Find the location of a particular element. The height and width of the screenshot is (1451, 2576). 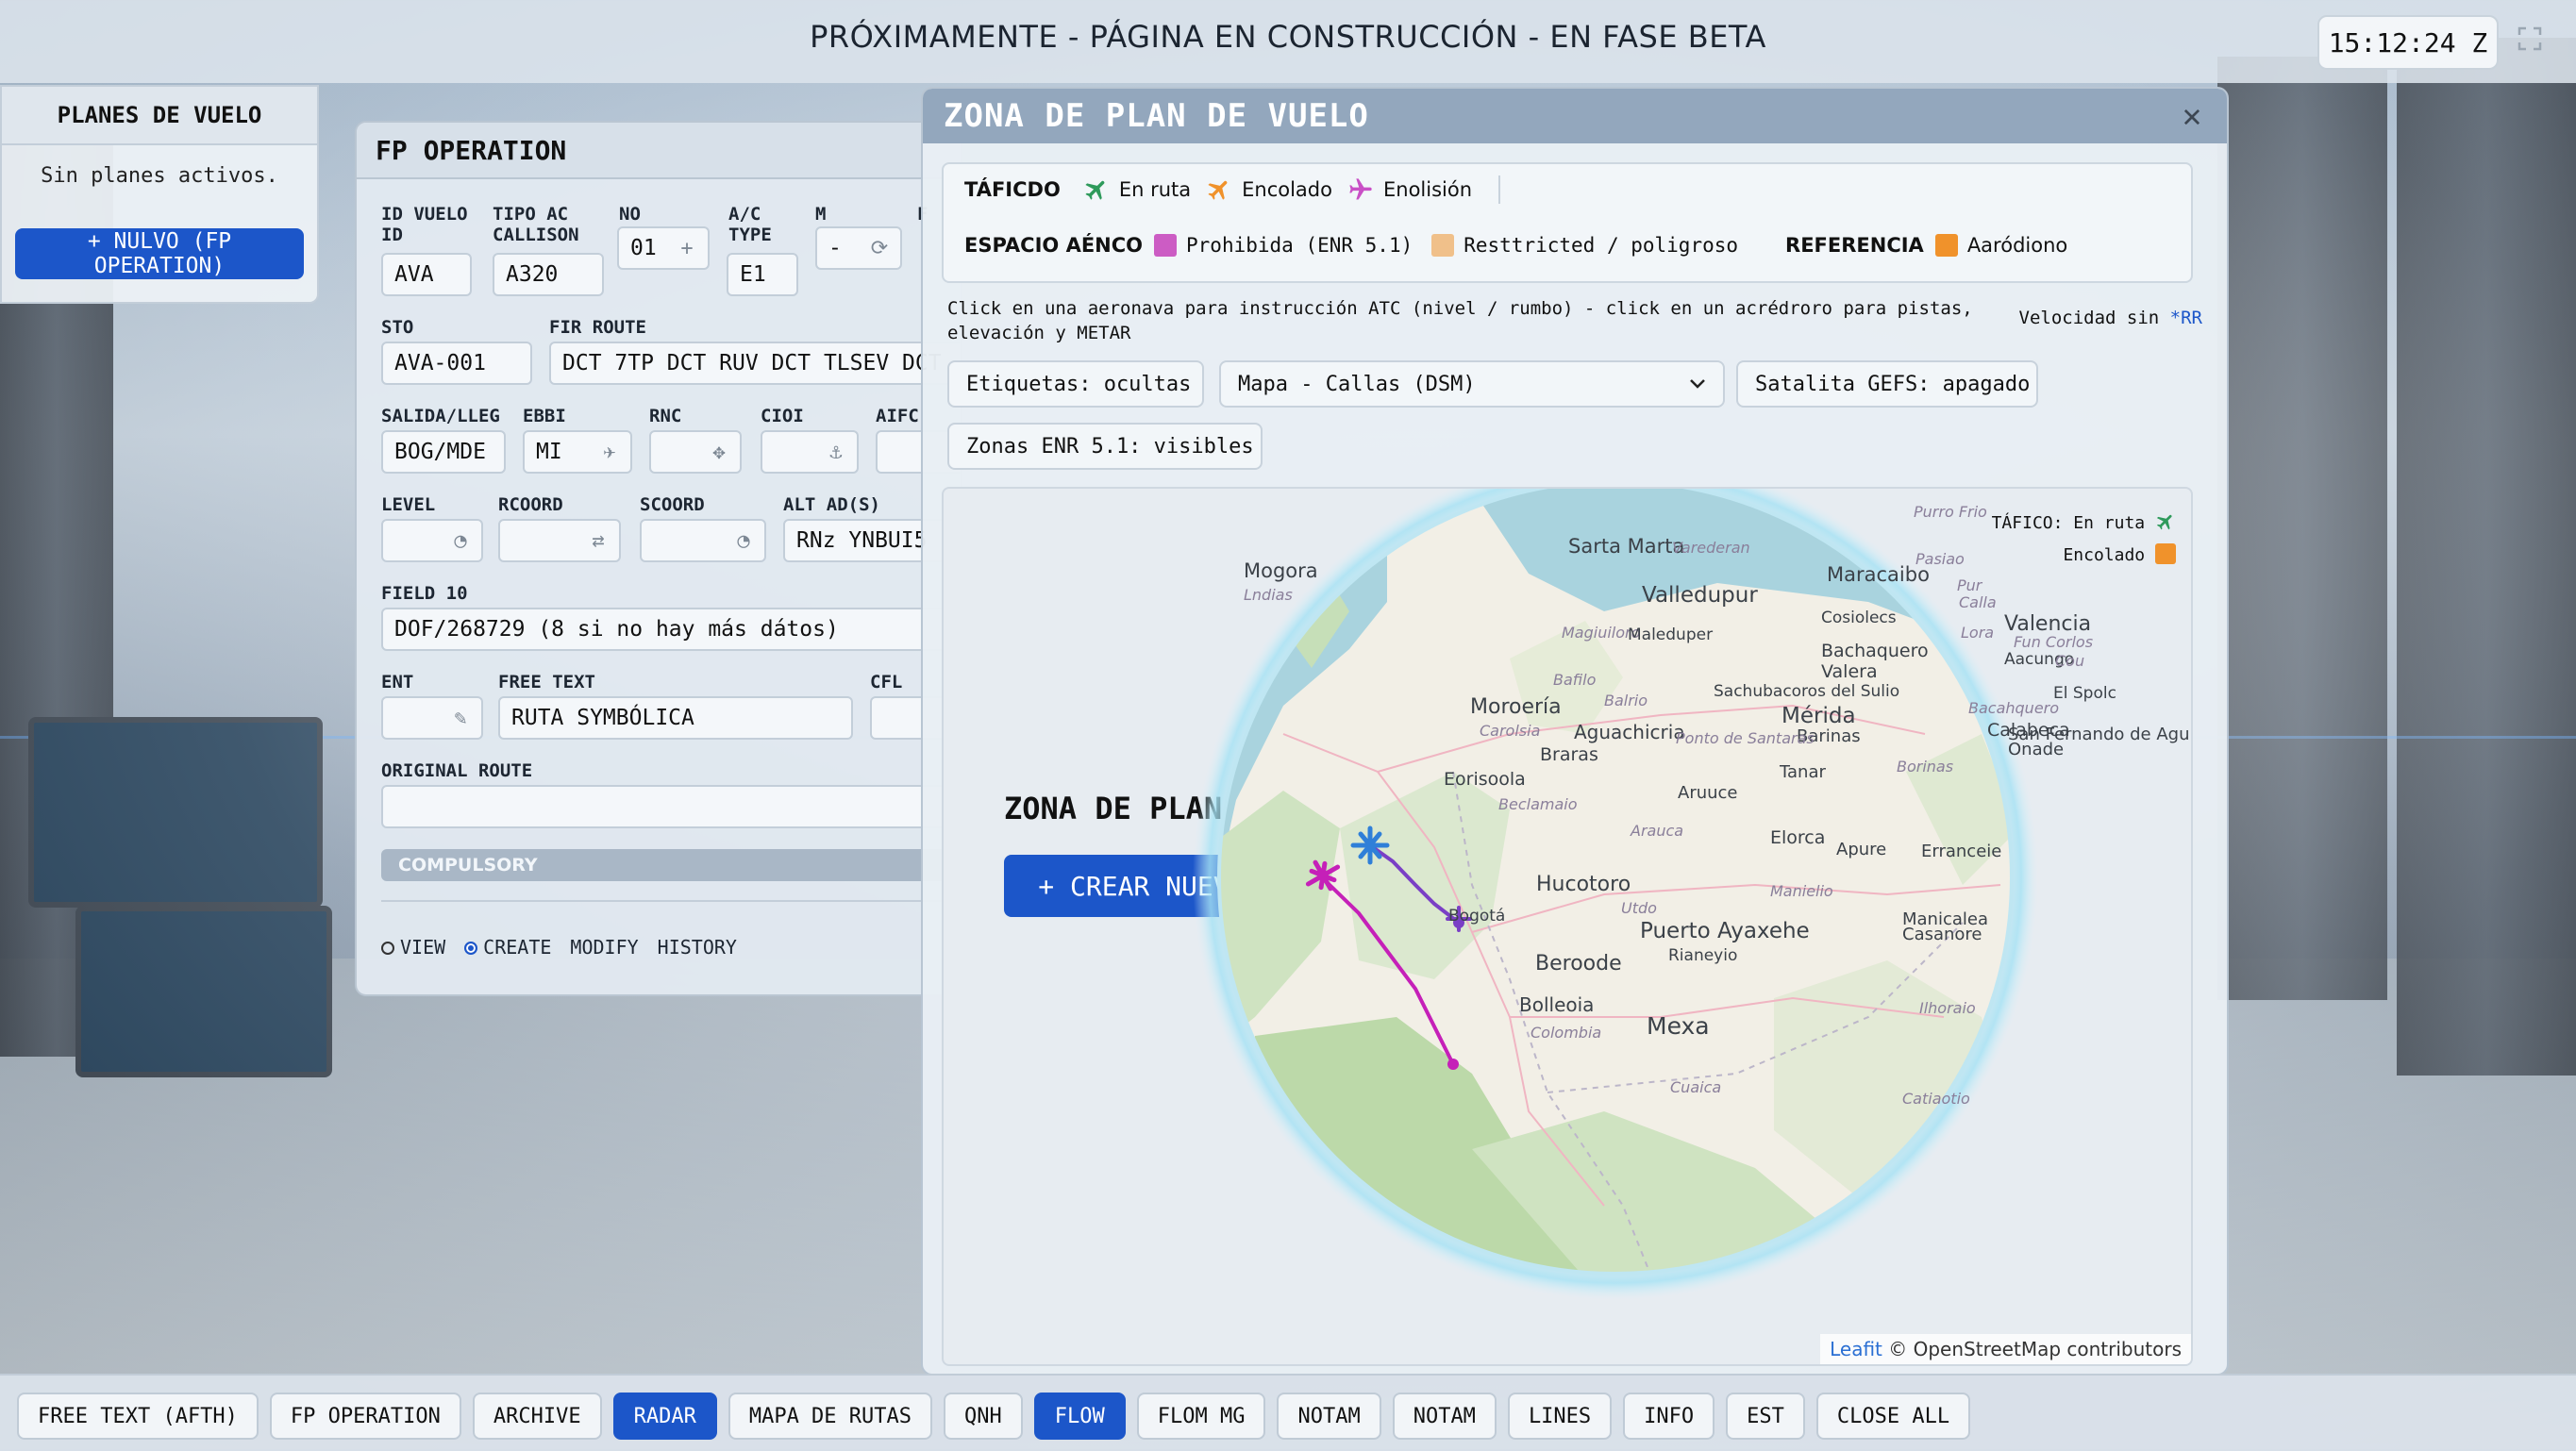

legend-traffic-key: TÁFICDO is located at coordinates (1012, 189).